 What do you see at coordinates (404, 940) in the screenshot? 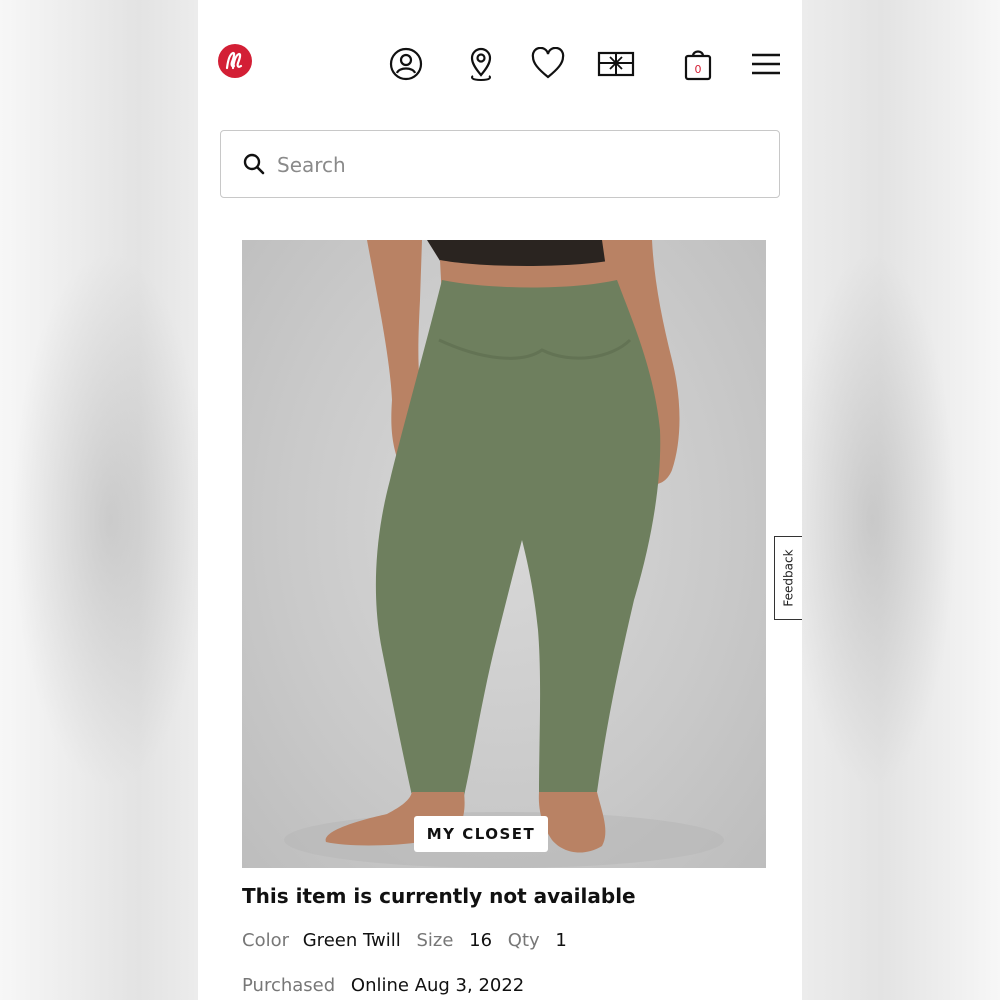
I see `item-details-row: Color Green Twill Size 16 Qty 1` at bounding box center [404, 940].